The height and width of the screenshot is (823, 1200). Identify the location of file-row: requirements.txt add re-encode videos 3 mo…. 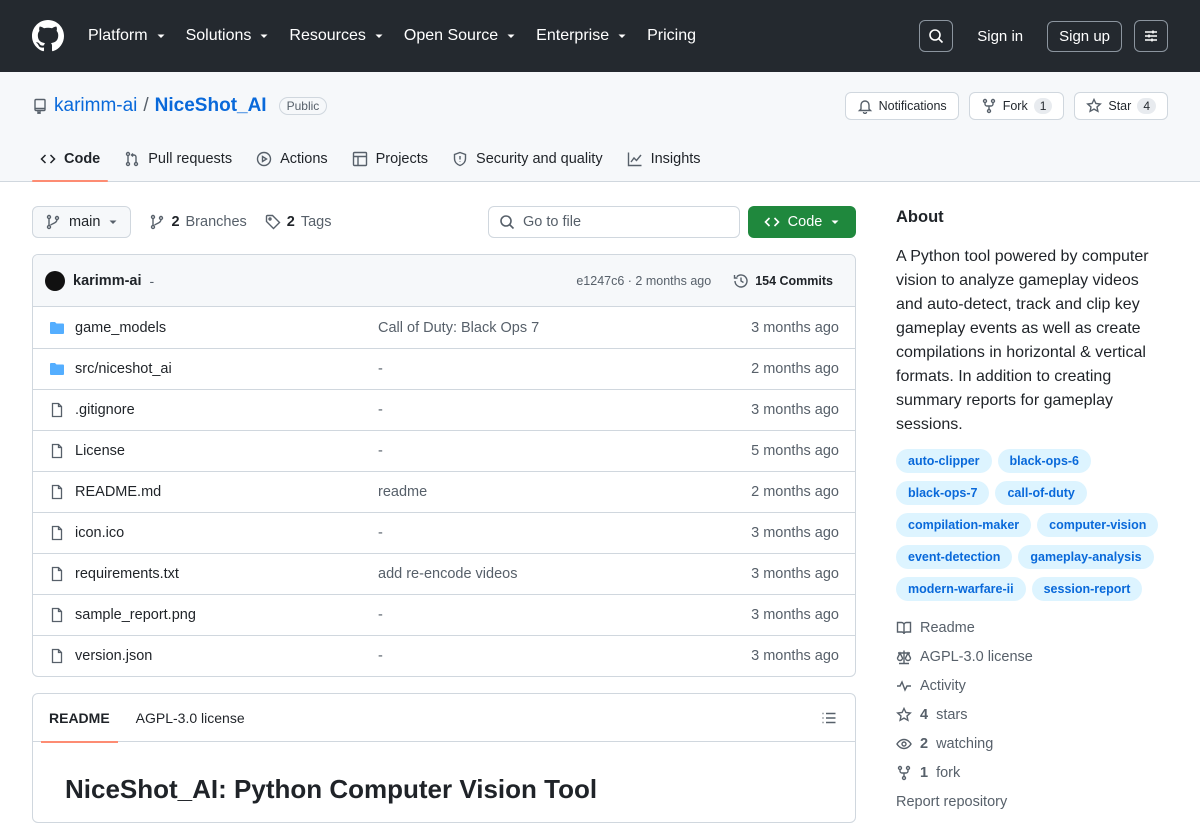
(444, 573).